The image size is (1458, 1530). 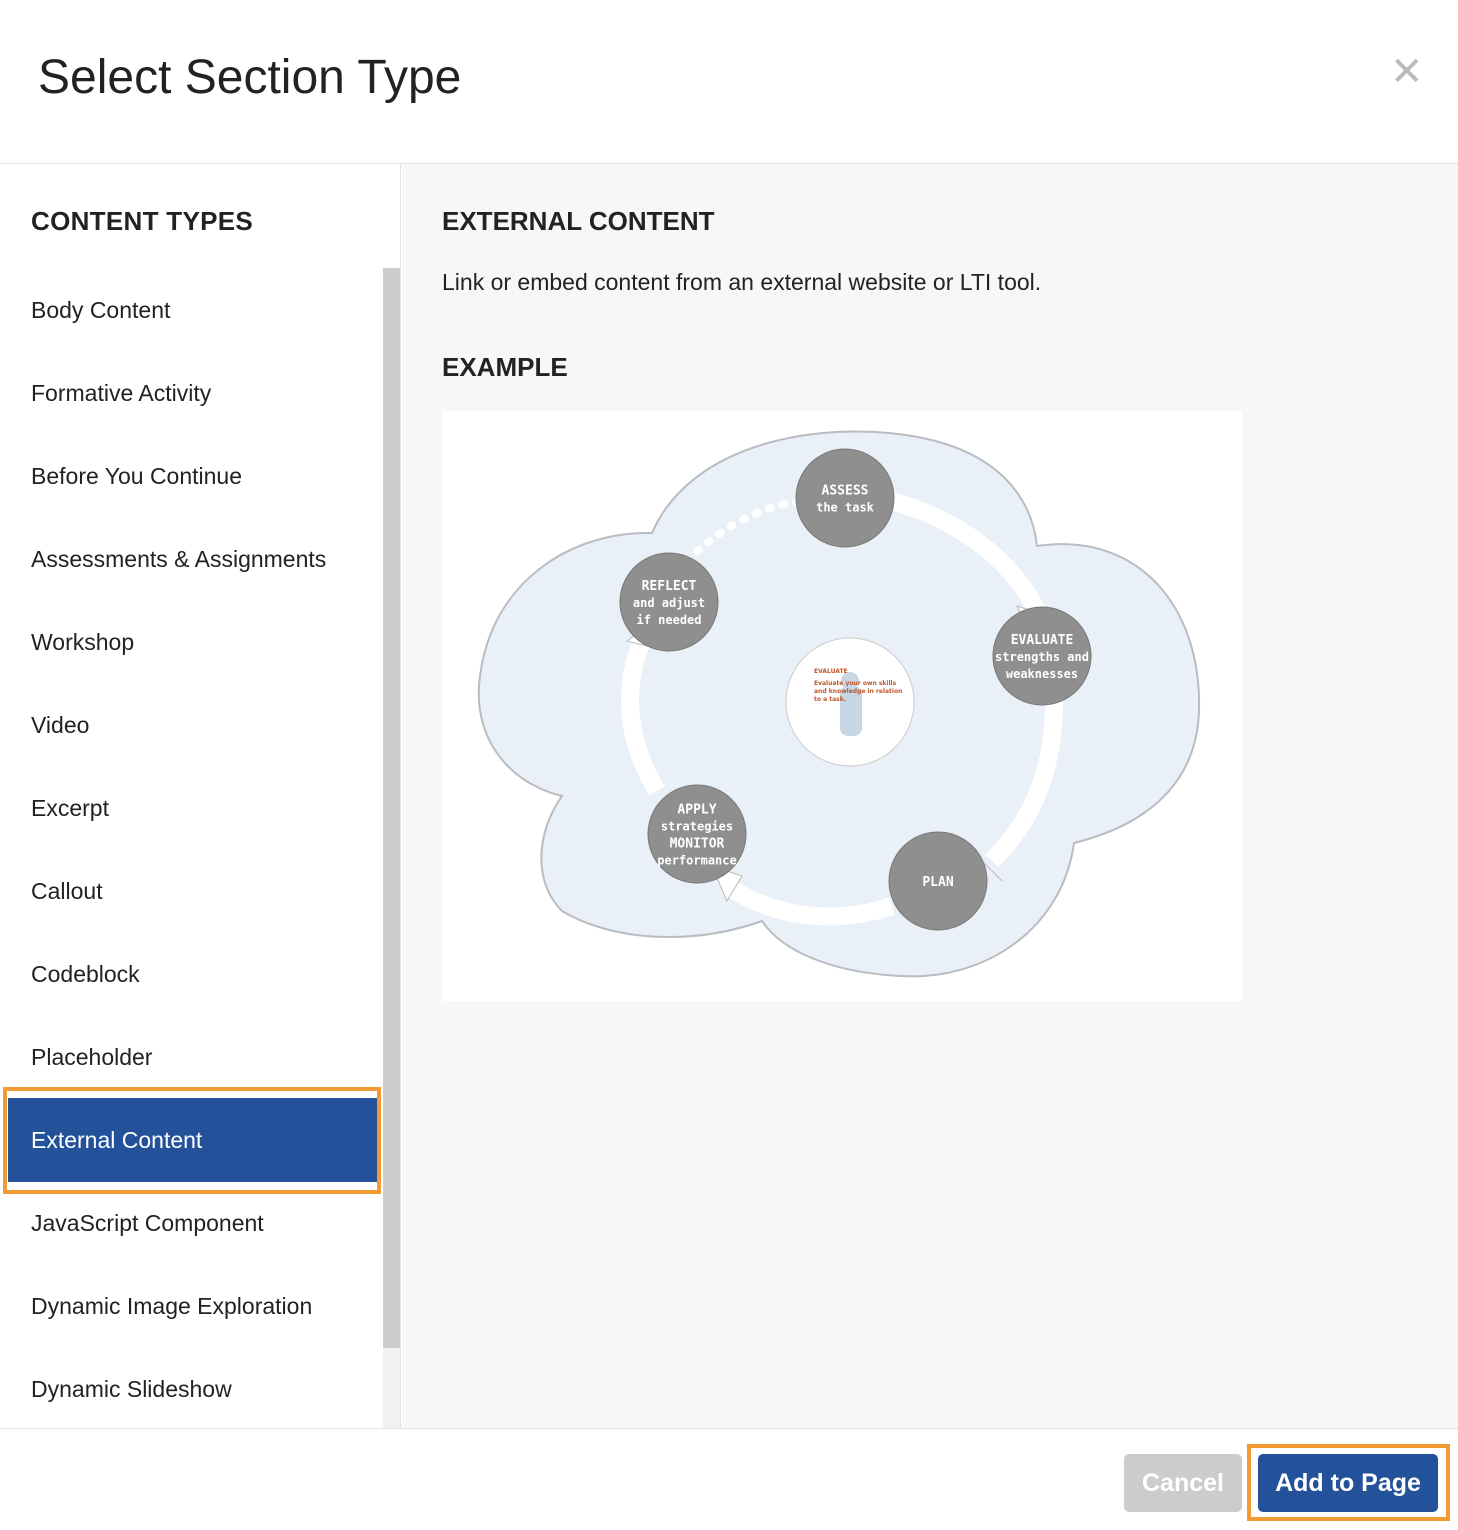 What do you see at coordinates (194, 1140) in the screenshot?
I see `content-type-external-content: External Content` at bounding box center [194, 1140].